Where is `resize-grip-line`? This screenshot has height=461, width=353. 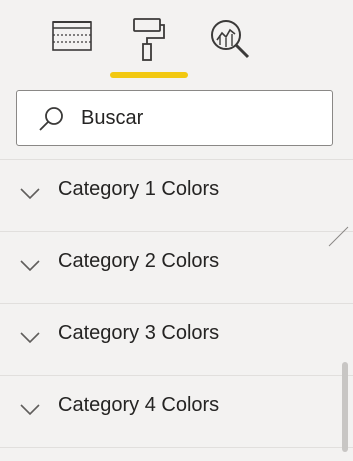 resize-grip-line is located at coordinates (338, 236).